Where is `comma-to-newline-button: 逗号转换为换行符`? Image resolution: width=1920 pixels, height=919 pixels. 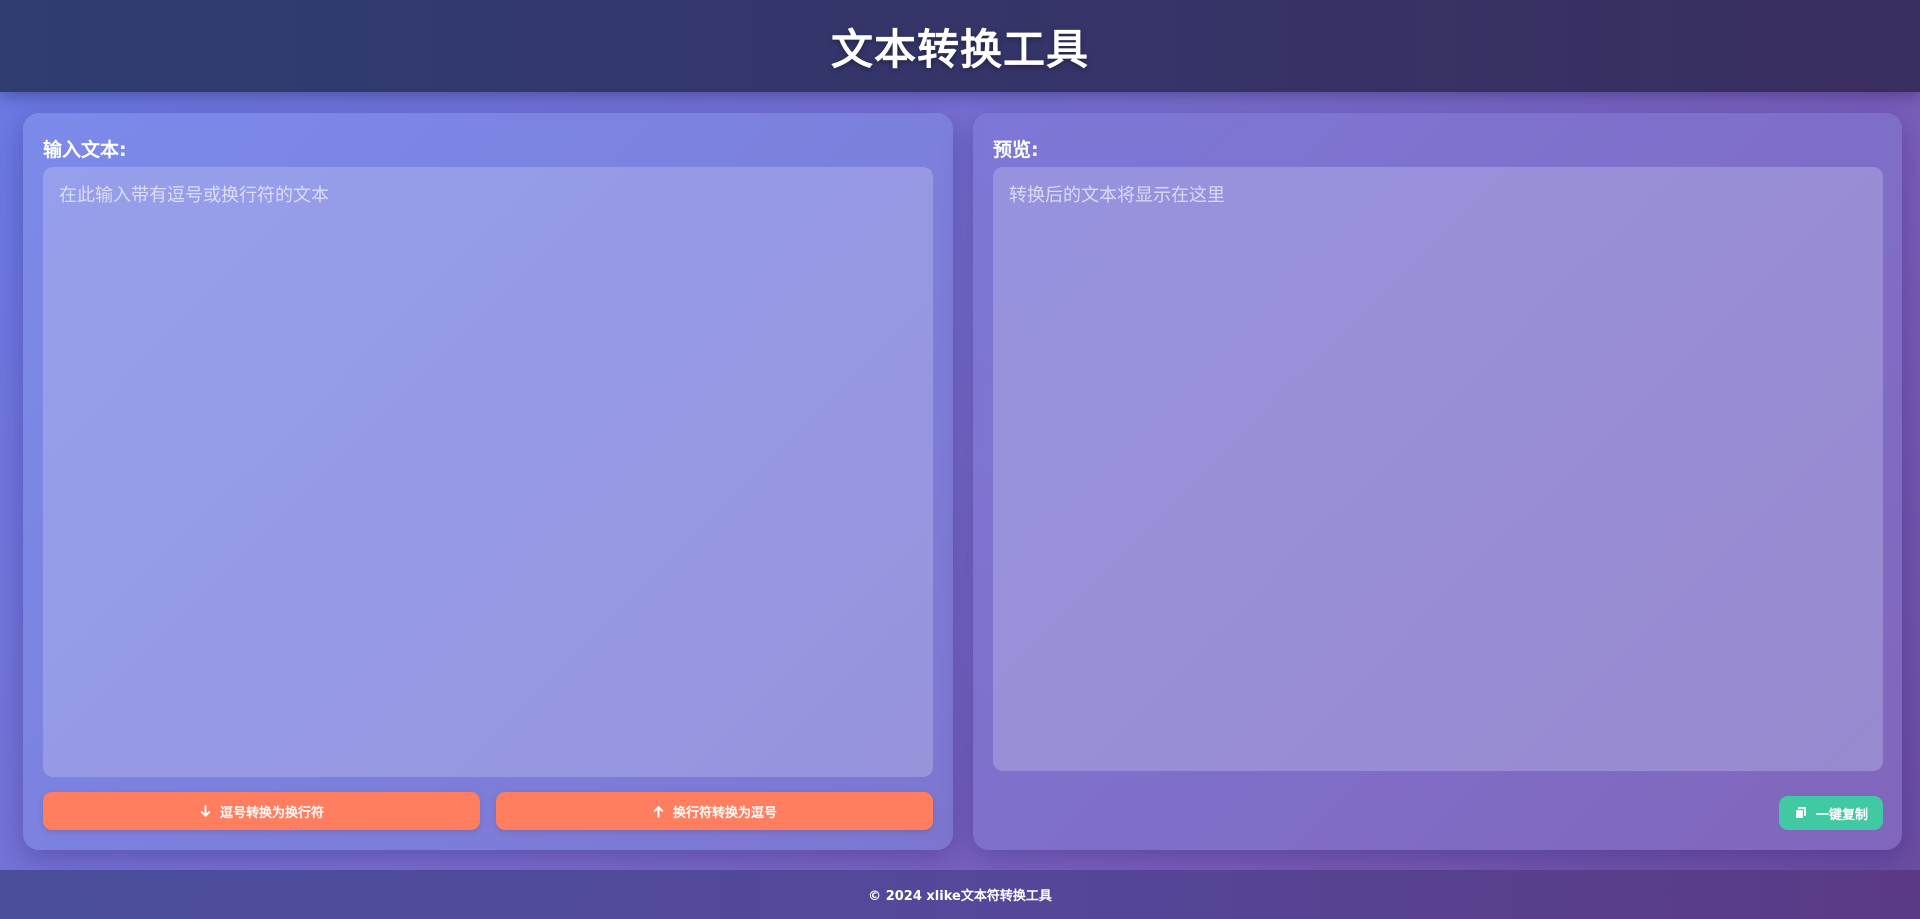 comma-to-newline-button: 逗号转换为换行符 is located at coordinates (261, 811).